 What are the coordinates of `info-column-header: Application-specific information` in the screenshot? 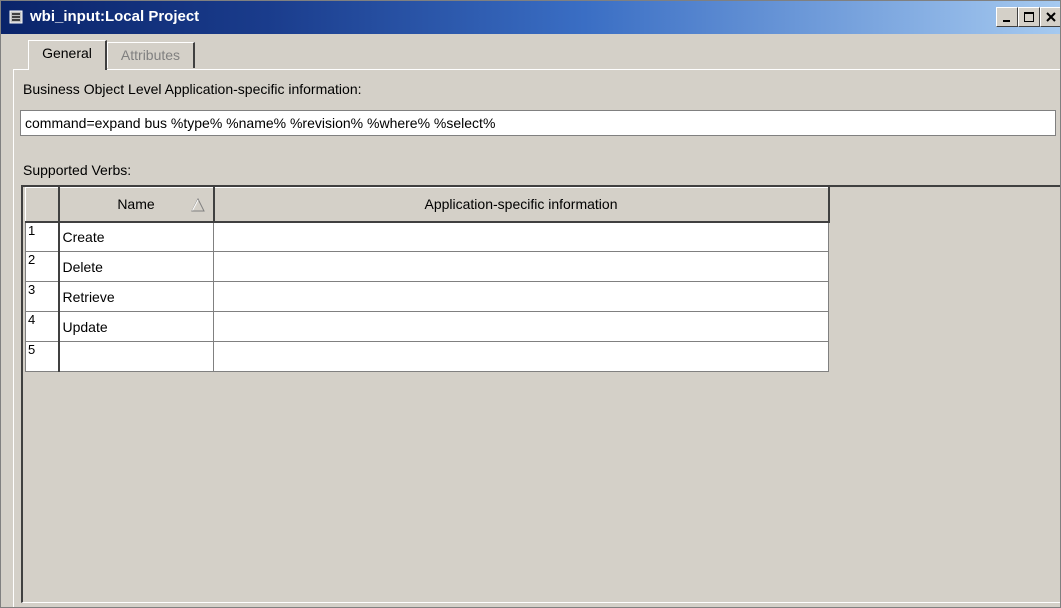 It's located at (521, 205).